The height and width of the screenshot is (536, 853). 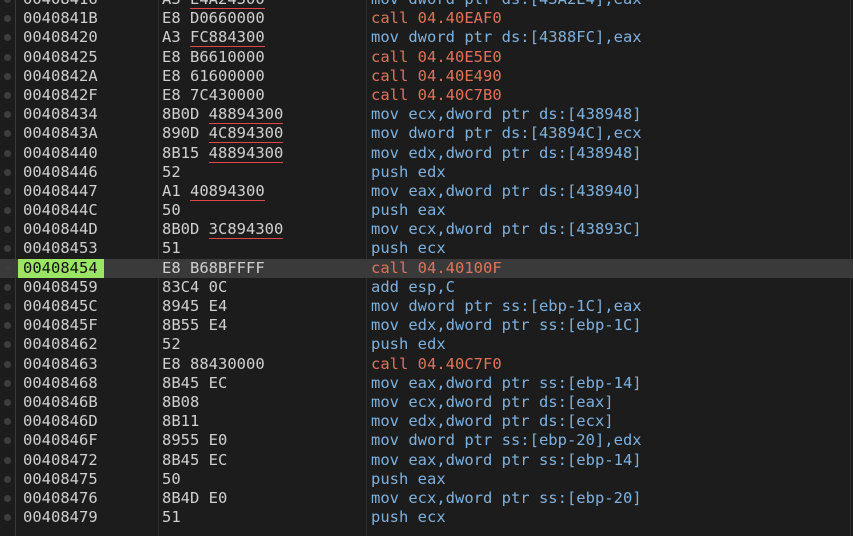 What do you see at coordinates (426, 18) in the screenshot?
I see `instruction-row: 0040841B E8 D0660000 call 04.40EAF0` at bounding box center [426, 18].